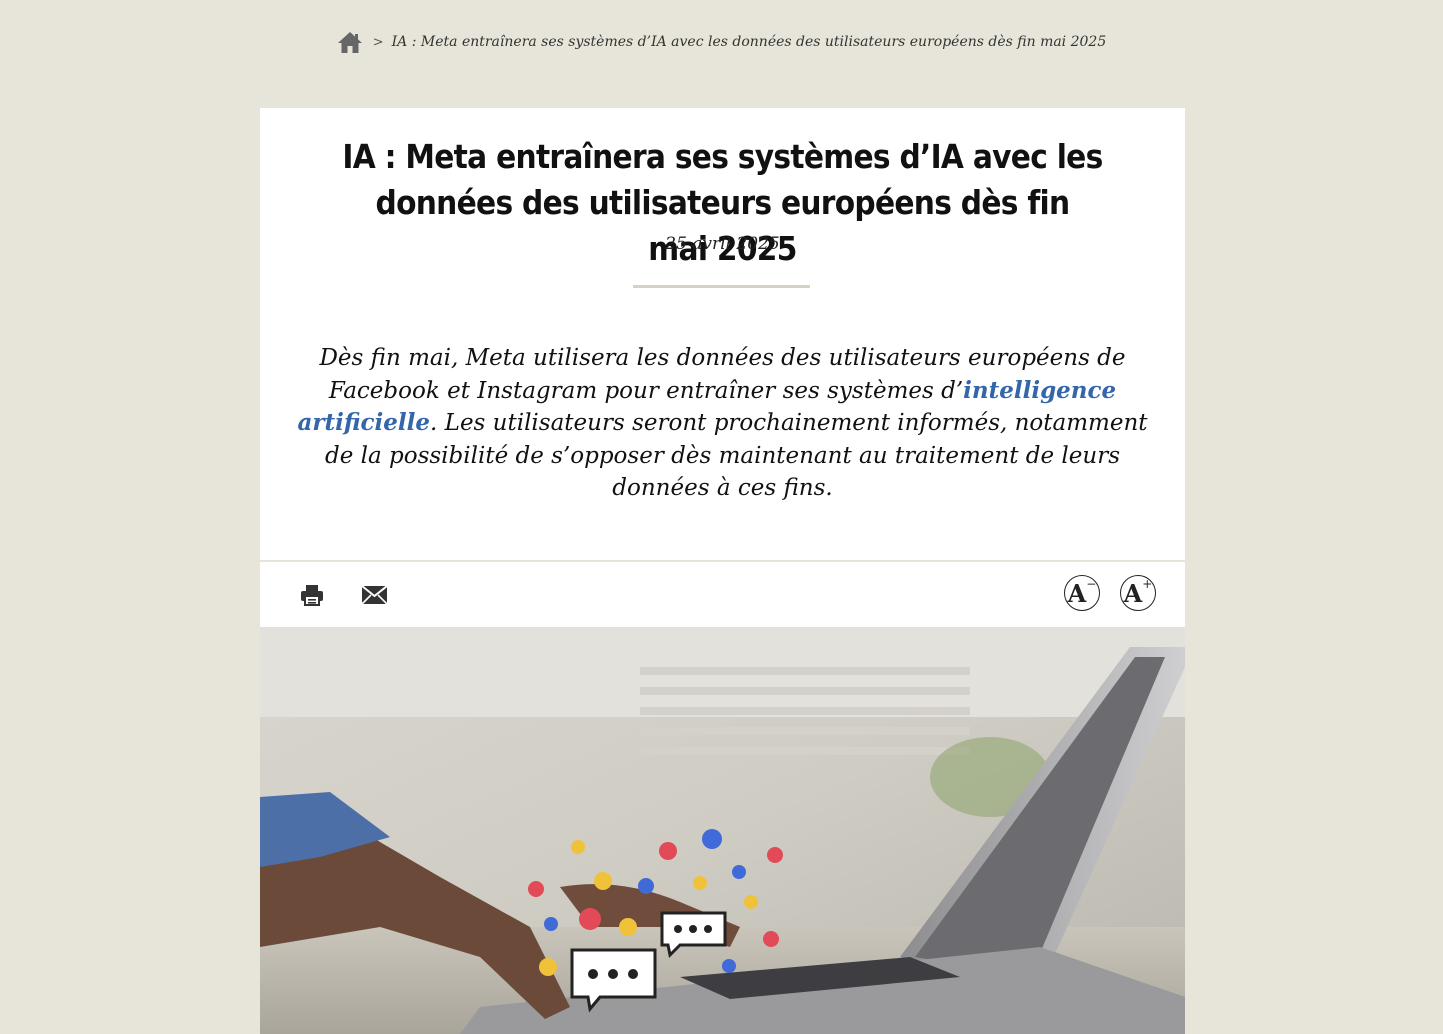 The width and height of the screenshot is (1443, 1034). I want to click on print-icon, so click(312, 595).